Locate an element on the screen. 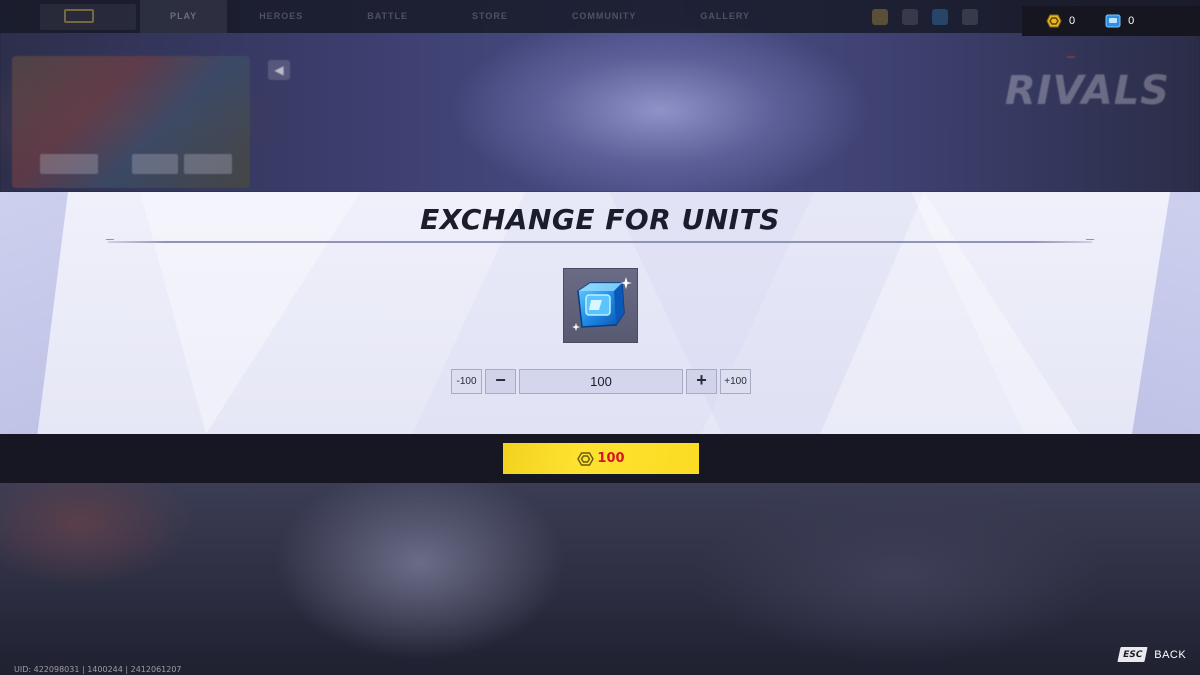  purchase-cost: 100 is located at coordinates (611, 458).